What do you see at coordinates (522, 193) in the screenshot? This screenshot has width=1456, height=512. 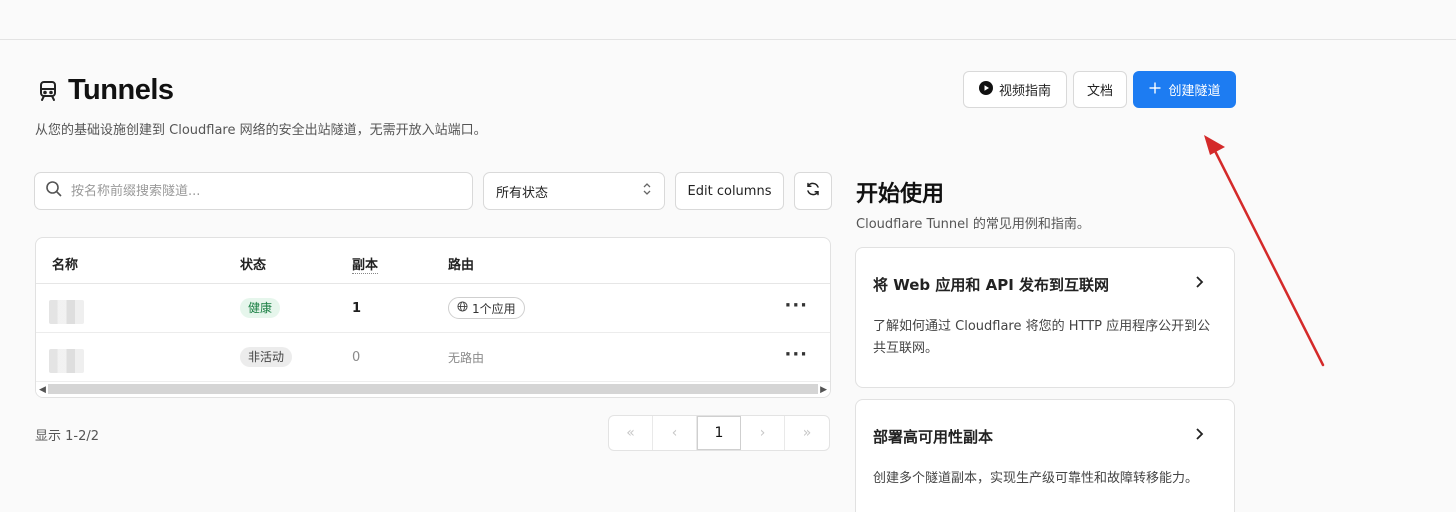 I see `status-filter-value: 所有状态` at bounding box center [522, 193].